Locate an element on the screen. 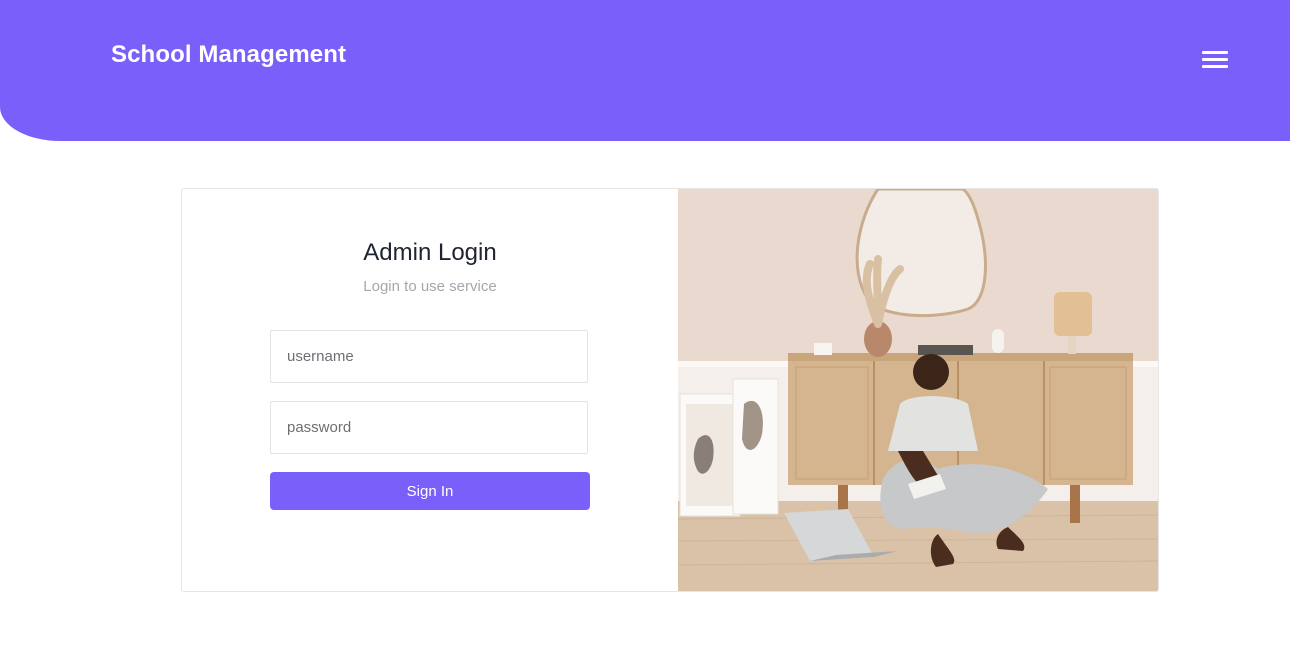 This screenshot has width=1290, height=656. login-subtitle: Login to use service is located at coordinates (430, 286).